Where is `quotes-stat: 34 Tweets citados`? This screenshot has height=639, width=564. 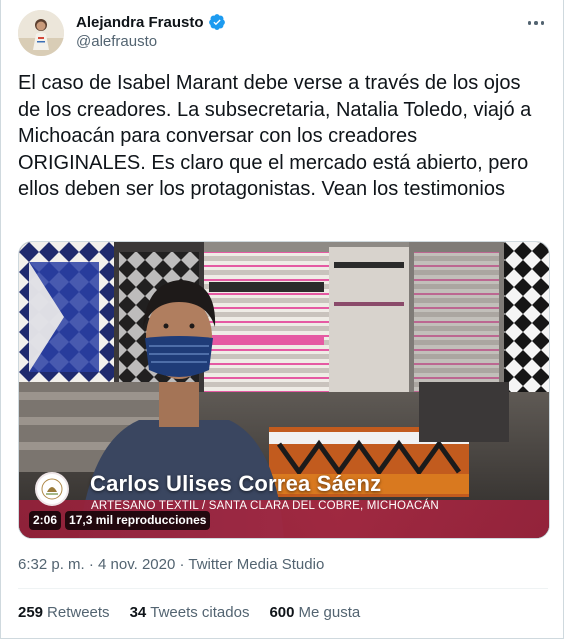
quotes-stat: 34 Tweets citados is located at coordinates (190, 612).